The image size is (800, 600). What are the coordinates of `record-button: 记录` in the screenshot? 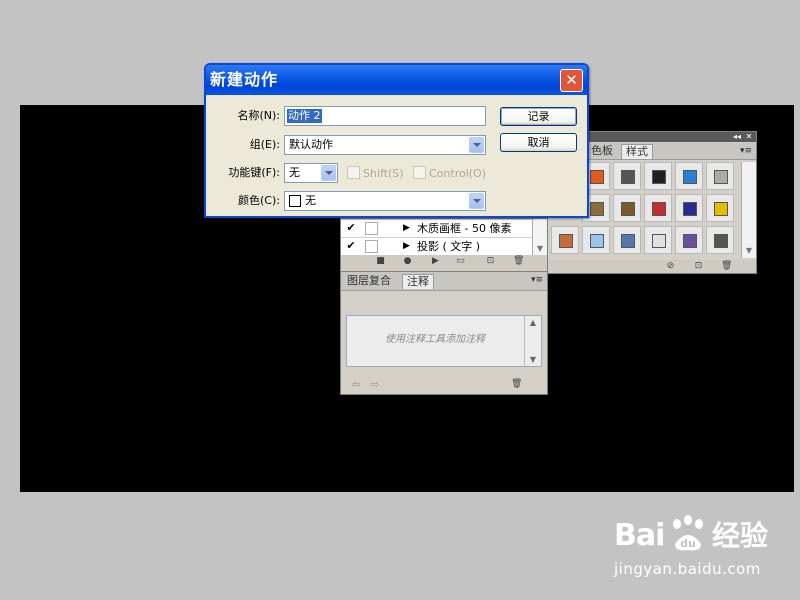 It's located at (538, 116).